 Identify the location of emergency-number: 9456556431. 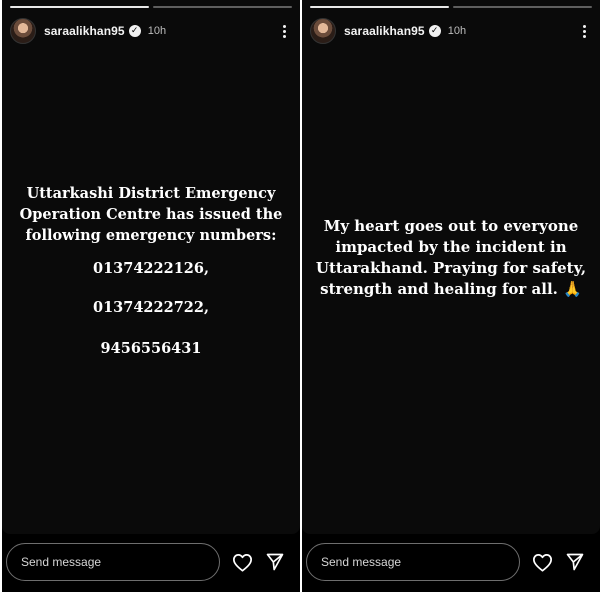
(151, 348).